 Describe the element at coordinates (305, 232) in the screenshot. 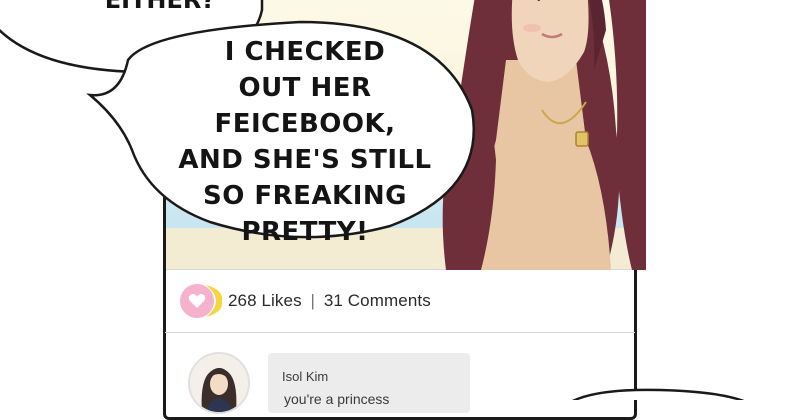

I see `speech-line: PRETTY!` at that location.